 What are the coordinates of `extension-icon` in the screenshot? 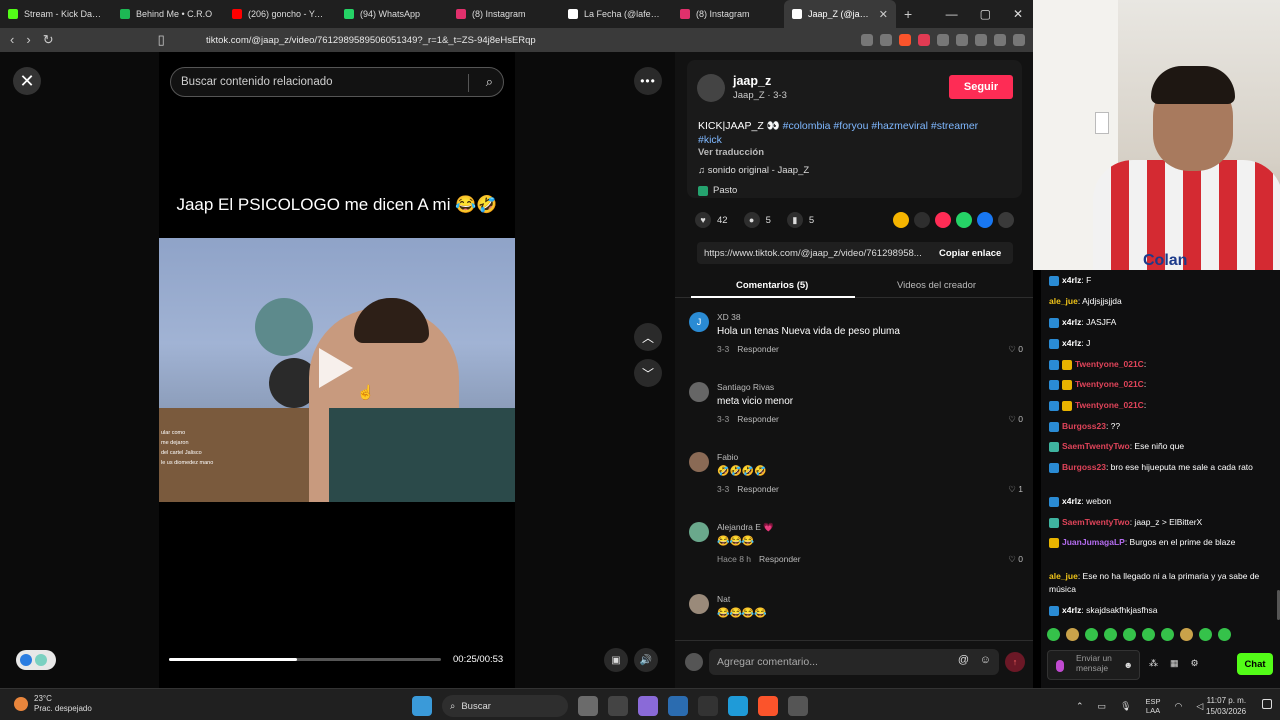 It's located at (981, 40).